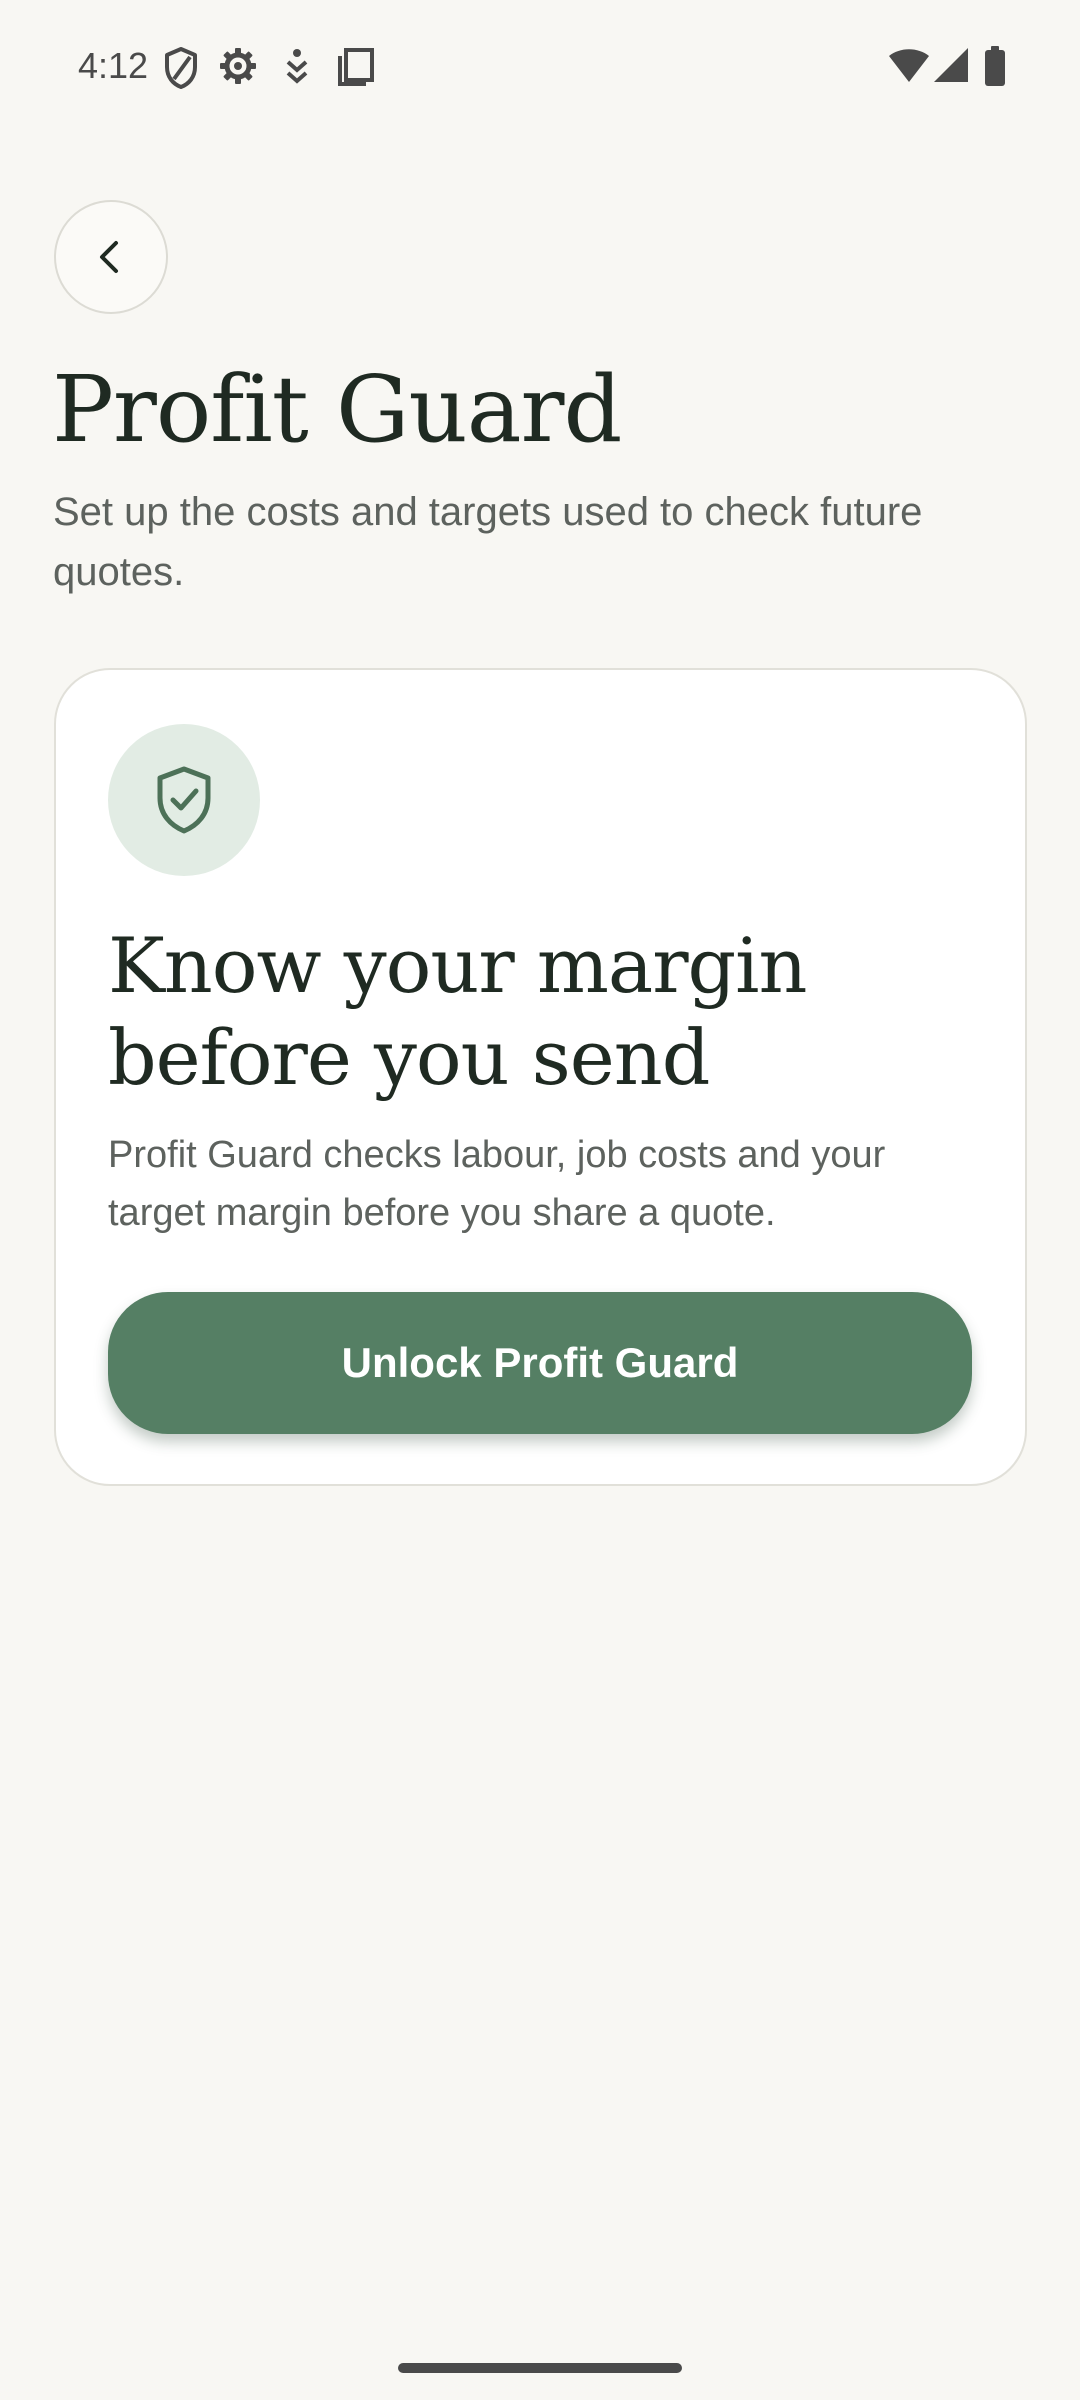 The height and width of the screenshot is (2400, 1080). I want to click on cellular-signal-icon, so click(951, 65).